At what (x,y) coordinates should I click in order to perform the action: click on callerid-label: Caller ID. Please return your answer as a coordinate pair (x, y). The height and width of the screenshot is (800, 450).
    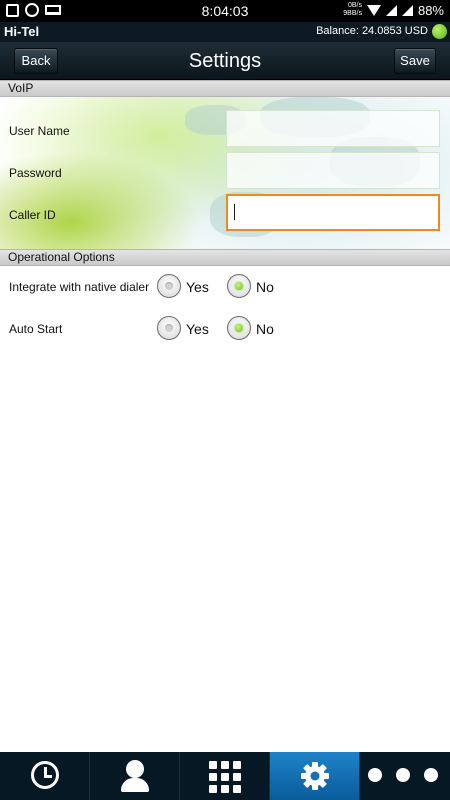
    Looking at the image, I should click on (32, 215).